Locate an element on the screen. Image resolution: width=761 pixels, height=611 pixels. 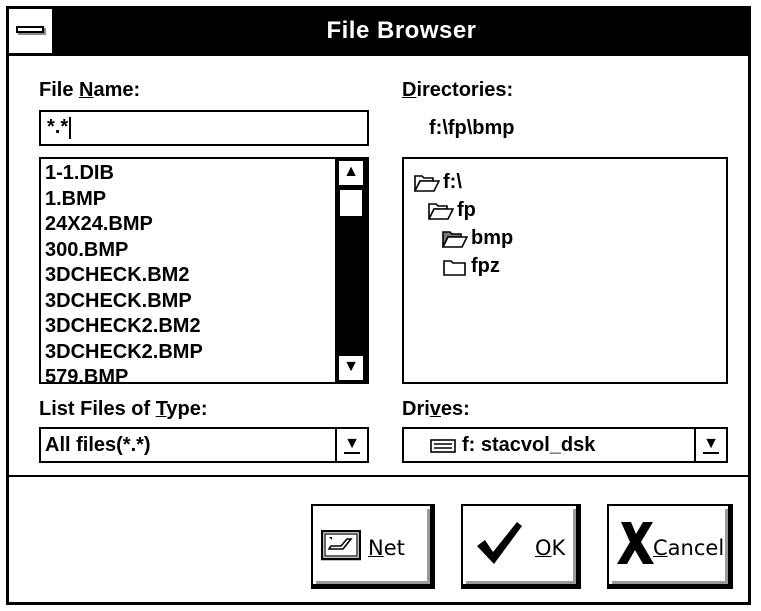
network-icon is located at coordinates (341, 545).